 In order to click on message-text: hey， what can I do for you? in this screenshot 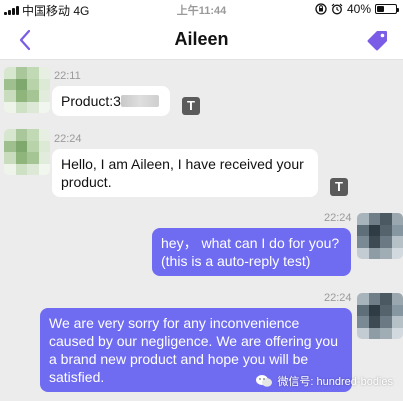, I will do `click(250, 243)`.